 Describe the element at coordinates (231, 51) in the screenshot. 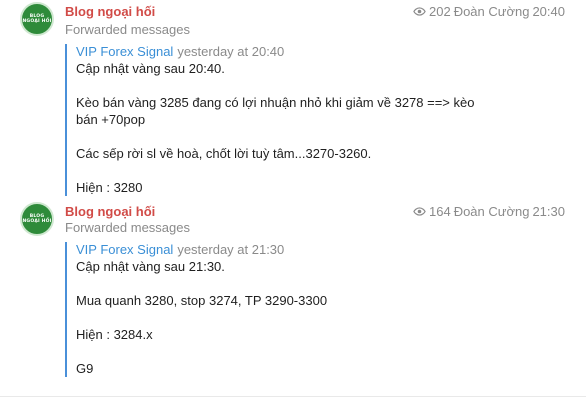

I see `forward-source-time: yesterday at 20:40` at that location.